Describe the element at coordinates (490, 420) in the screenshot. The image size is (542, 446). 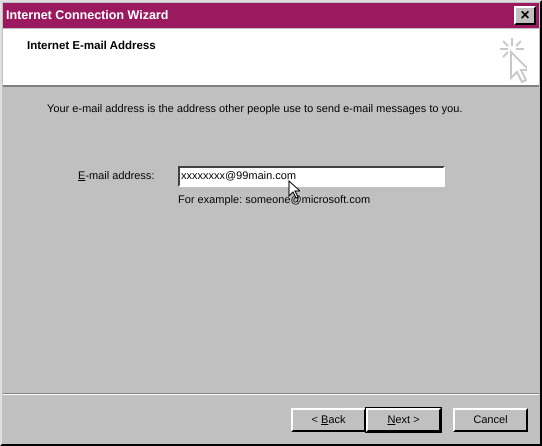
I see `cancel-button: Cancel` at that location.